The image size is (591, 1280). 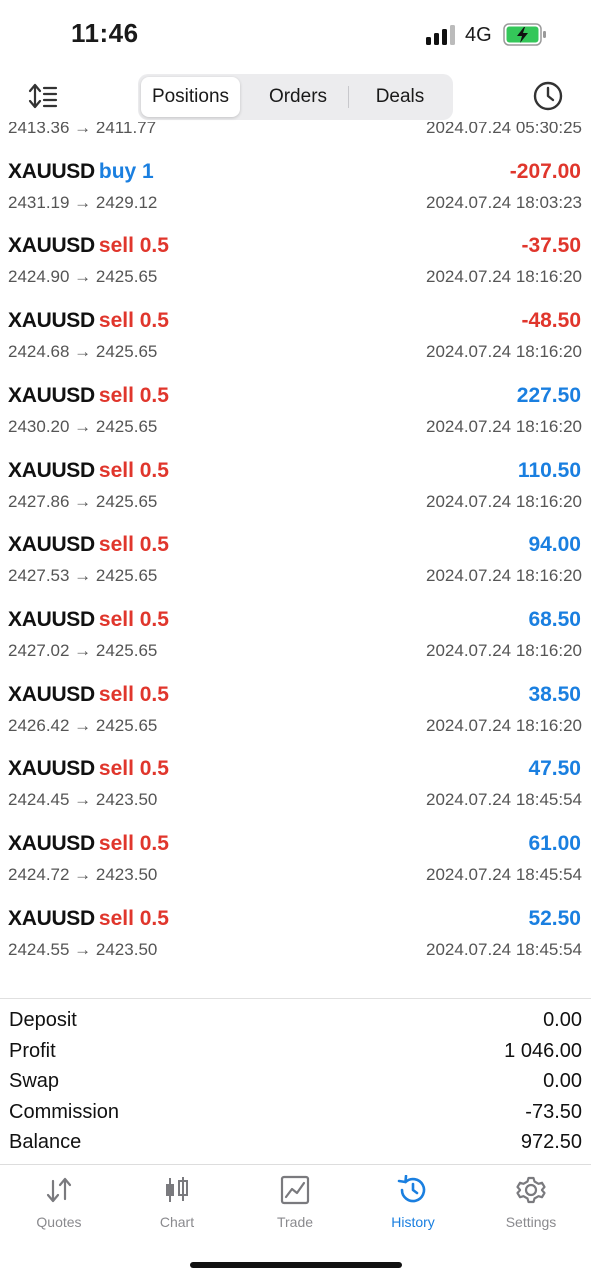 What do you see at coordinates (524, 34) in the screenshot?
I see `battery-charging-icon` at bounding box center [524, 34].